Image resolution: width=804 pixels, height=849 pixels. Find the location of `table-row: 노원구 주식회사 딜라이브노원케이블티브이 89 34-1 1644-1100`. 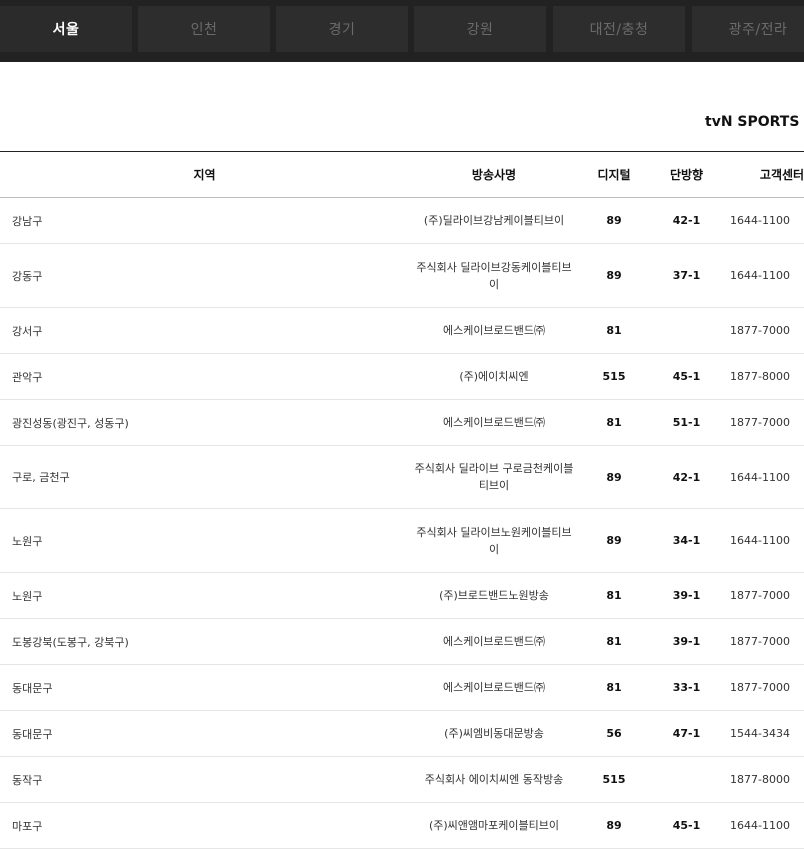

table-row: 노원구 주식회사 딜라이브노원케이블티브이 89 34-1 1644-1100 is located at coordinates (402, 540).